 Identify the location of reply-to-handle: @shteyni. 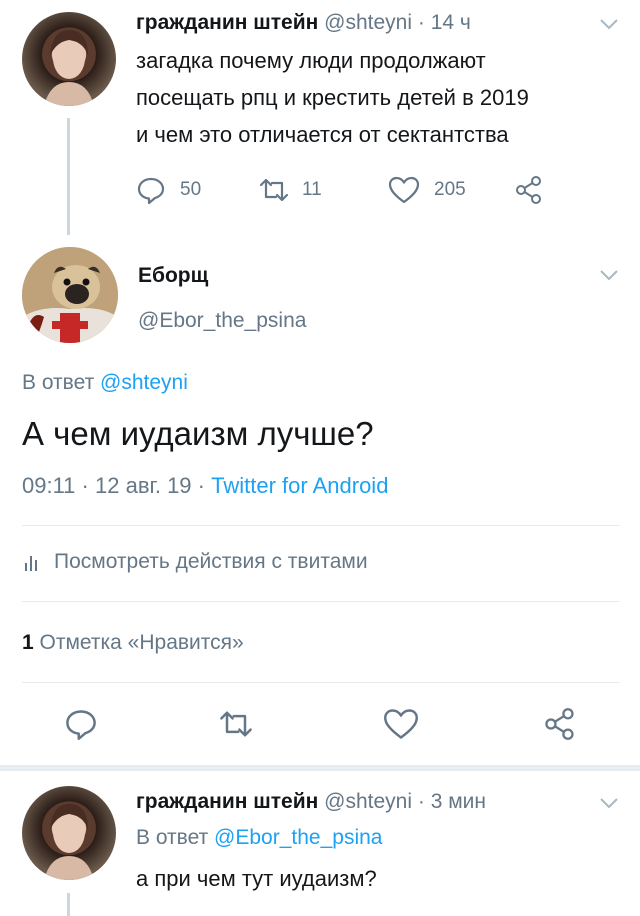
(144, 382).